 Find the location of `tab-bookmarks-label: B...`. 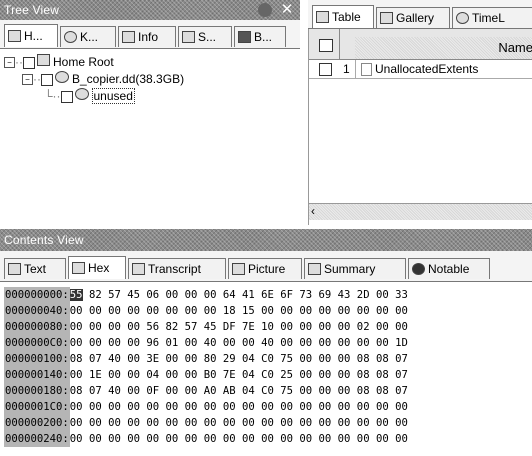

tab-bookmarks-label: B... is located at coordinates (263, 37).